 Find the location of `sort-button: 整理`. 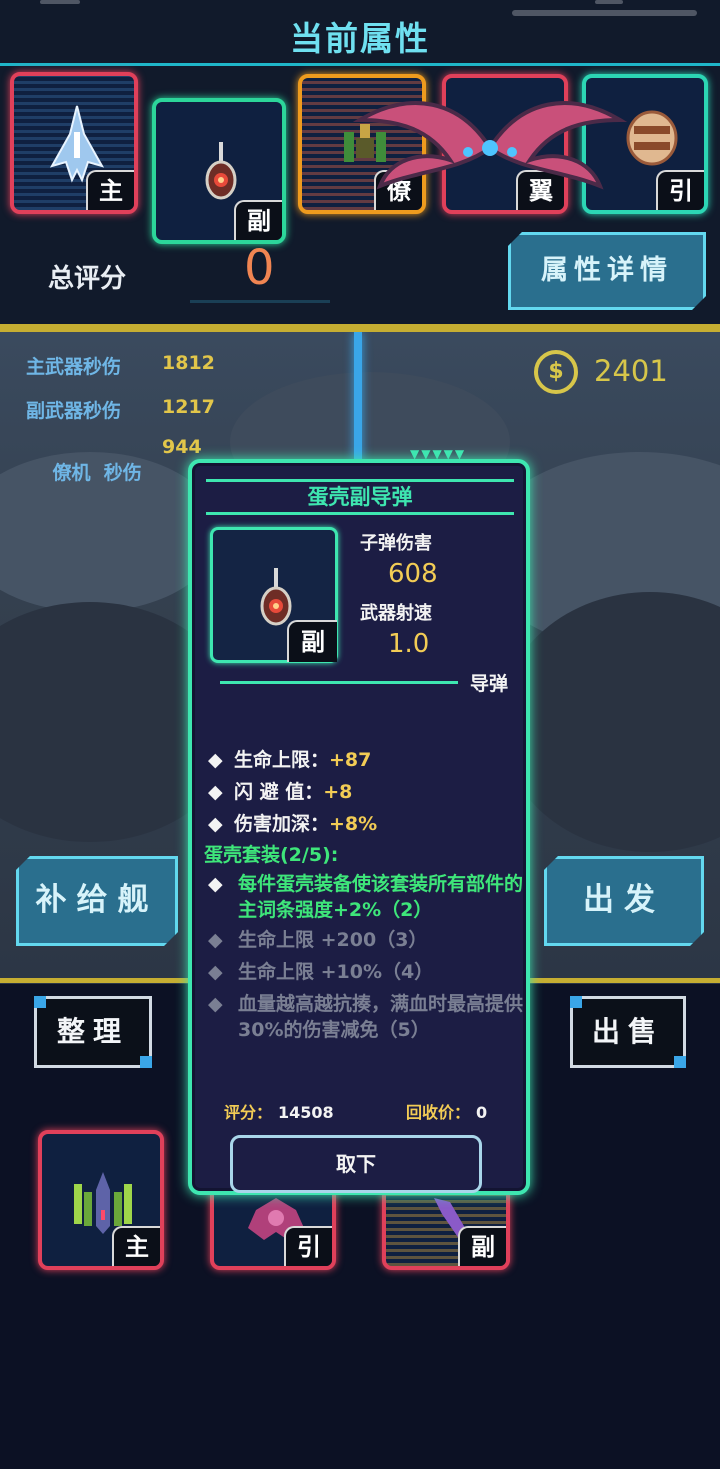

sort-button: 整理 is located at coordinates (93, 1032).